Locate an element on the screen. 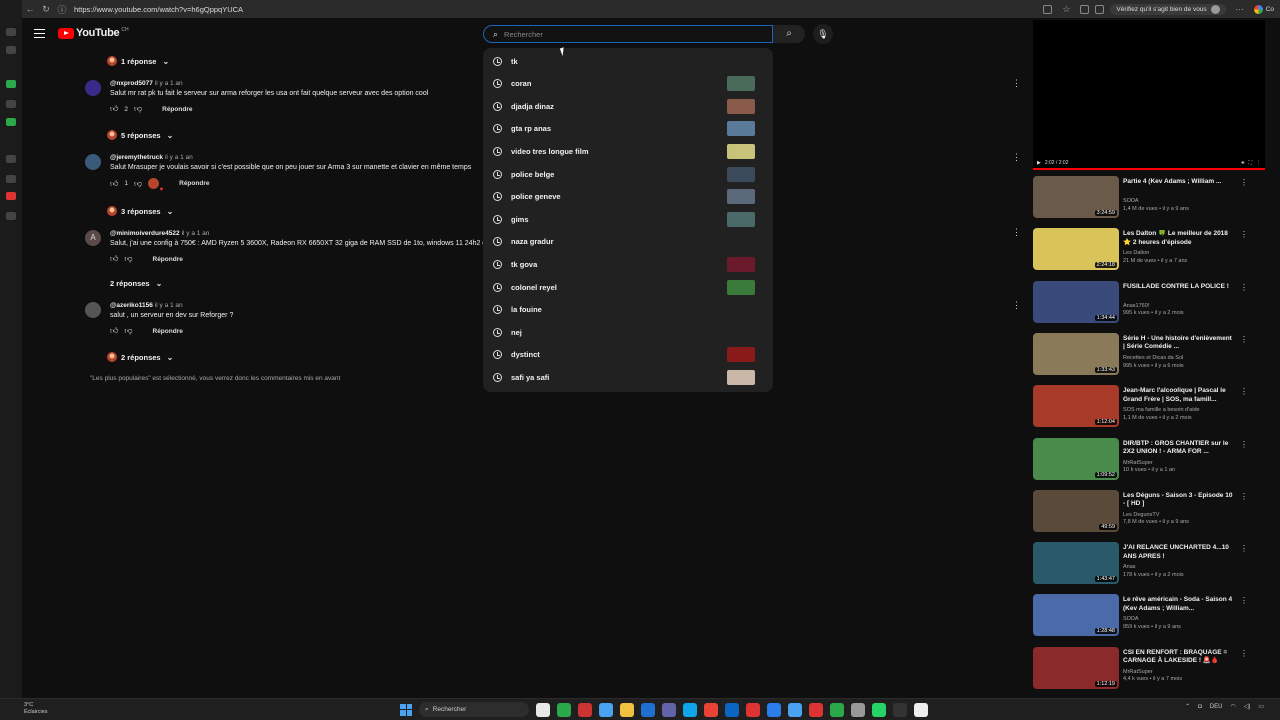 The height and width of the screenshot is (720, 1280). comment-author: @jeremythetruck is located at coordinates (136, 157).